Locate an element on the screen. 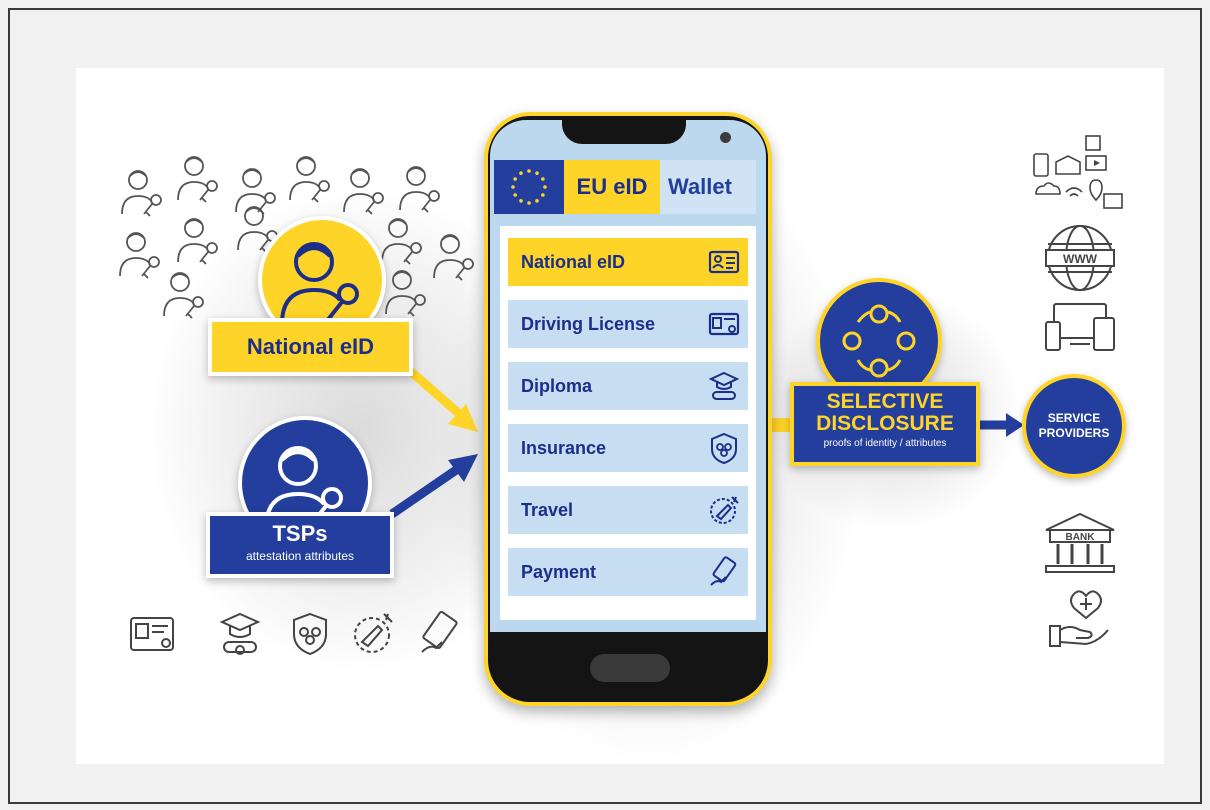 The image size is (1210, 810). national-eid-label: National eID is located at coordinates (310, 347).